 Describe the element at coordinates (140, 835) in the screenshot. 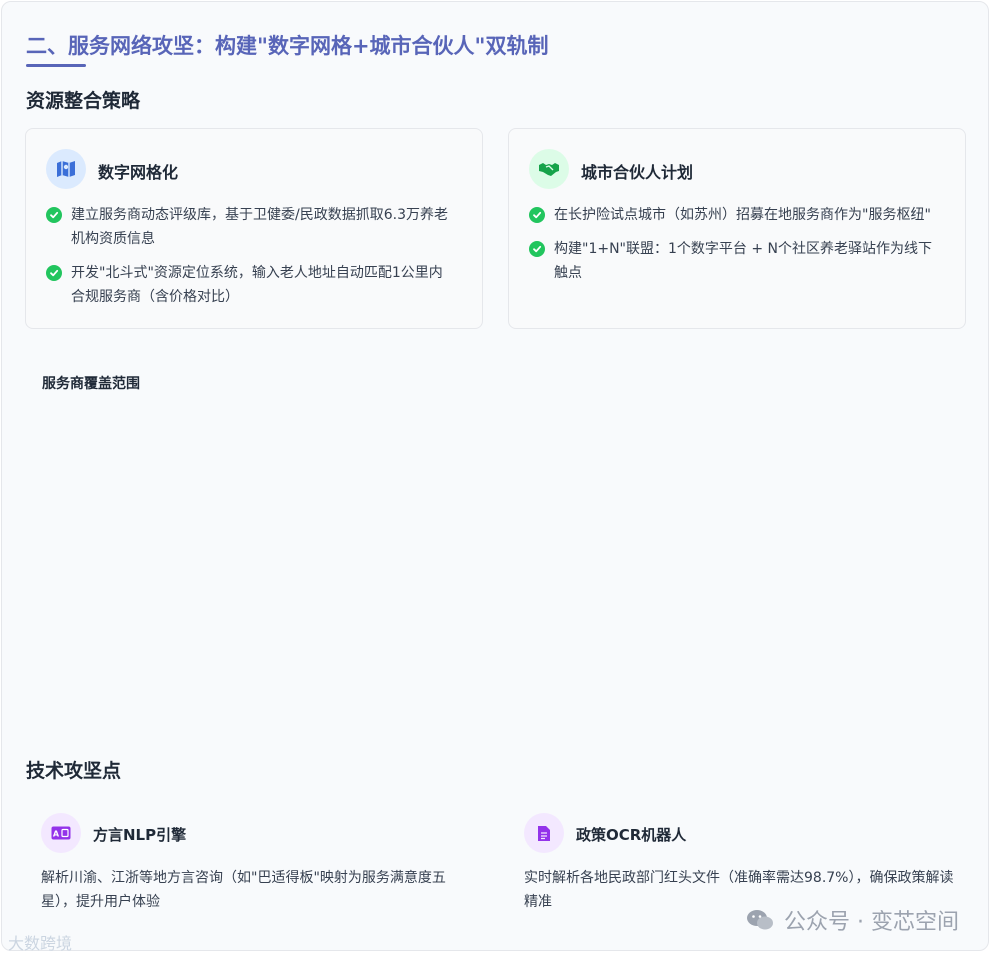

I see `tech-title: 方言NLP引擎` at that location.